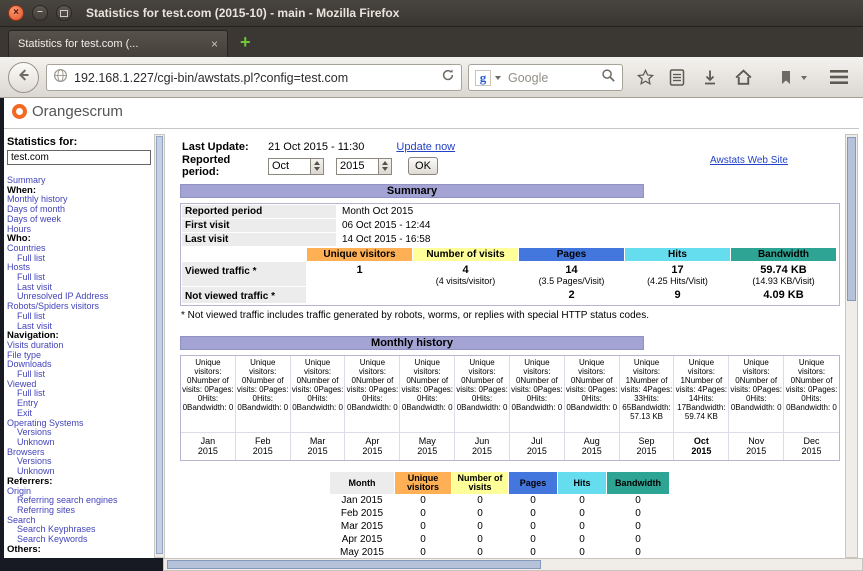  I want to click on summary-info-label: Last visit, so click(259, 239).